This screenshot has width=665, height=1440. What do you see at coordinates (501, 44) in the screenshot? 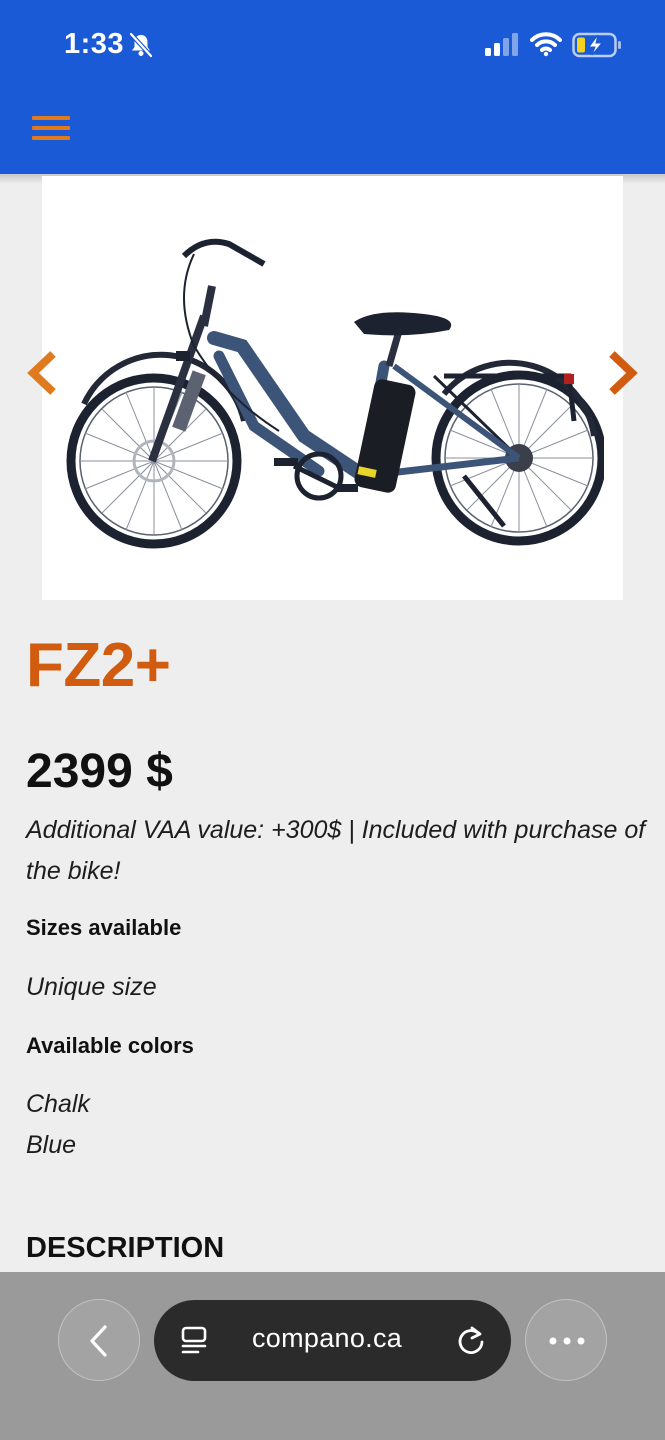
I see `signal-icon` at bounding box center [501, 44].